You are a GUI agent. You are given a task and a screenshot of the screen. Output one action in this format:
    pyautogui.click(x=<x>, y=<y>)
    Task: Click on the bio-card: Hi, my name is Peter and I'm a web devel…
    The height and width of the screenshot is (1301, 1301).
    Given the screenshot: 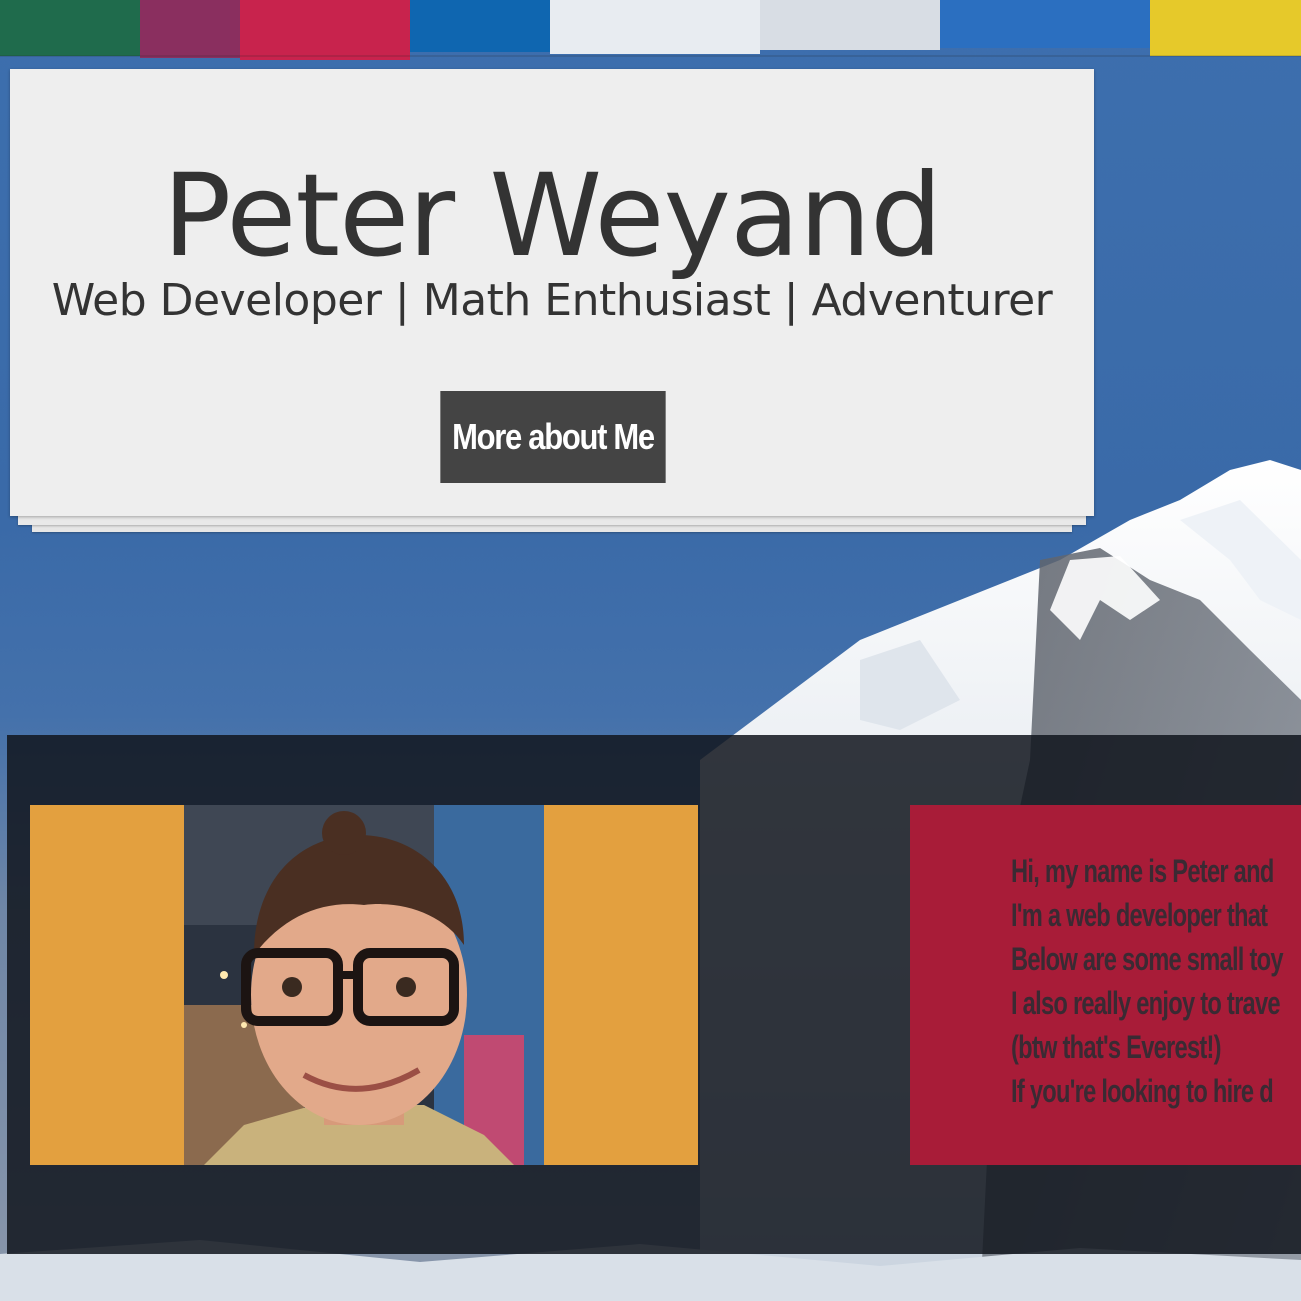 What is the action you would take?
    pyautogui.click(x=1105, y=985)
    